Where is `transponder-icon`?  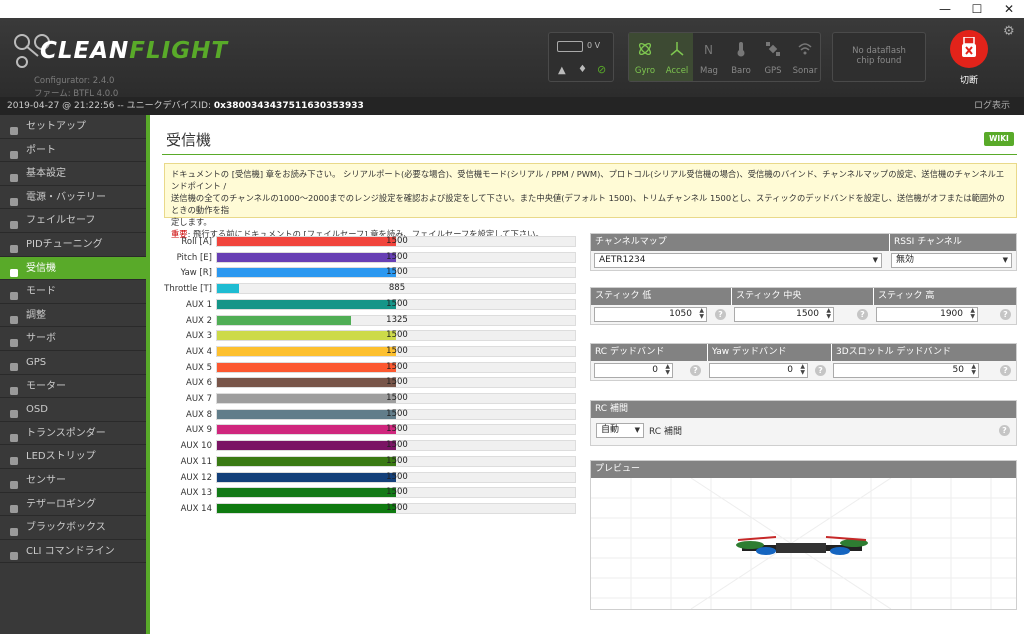
transponder-icon is located at coordinates (14, 435).